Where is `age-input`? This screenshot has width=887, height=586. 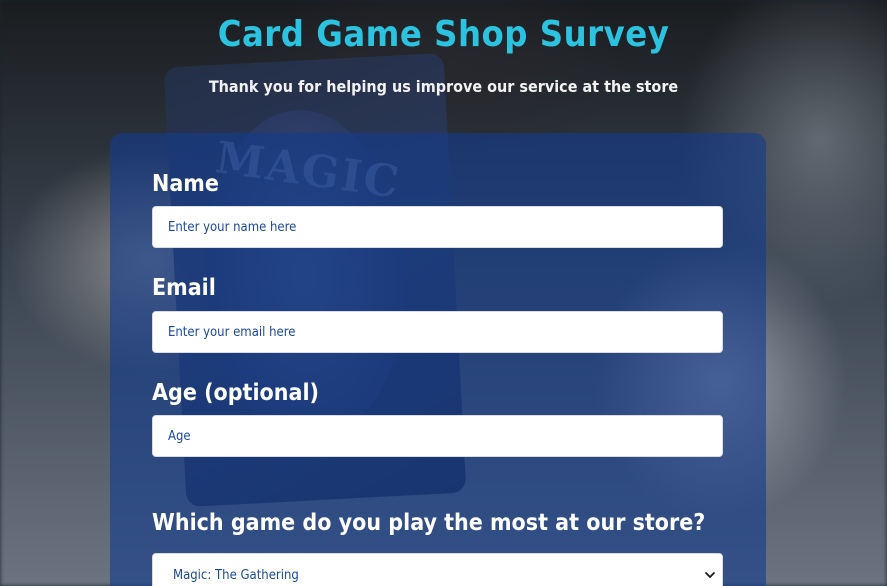
age-input is located at coordinates (437, 436).